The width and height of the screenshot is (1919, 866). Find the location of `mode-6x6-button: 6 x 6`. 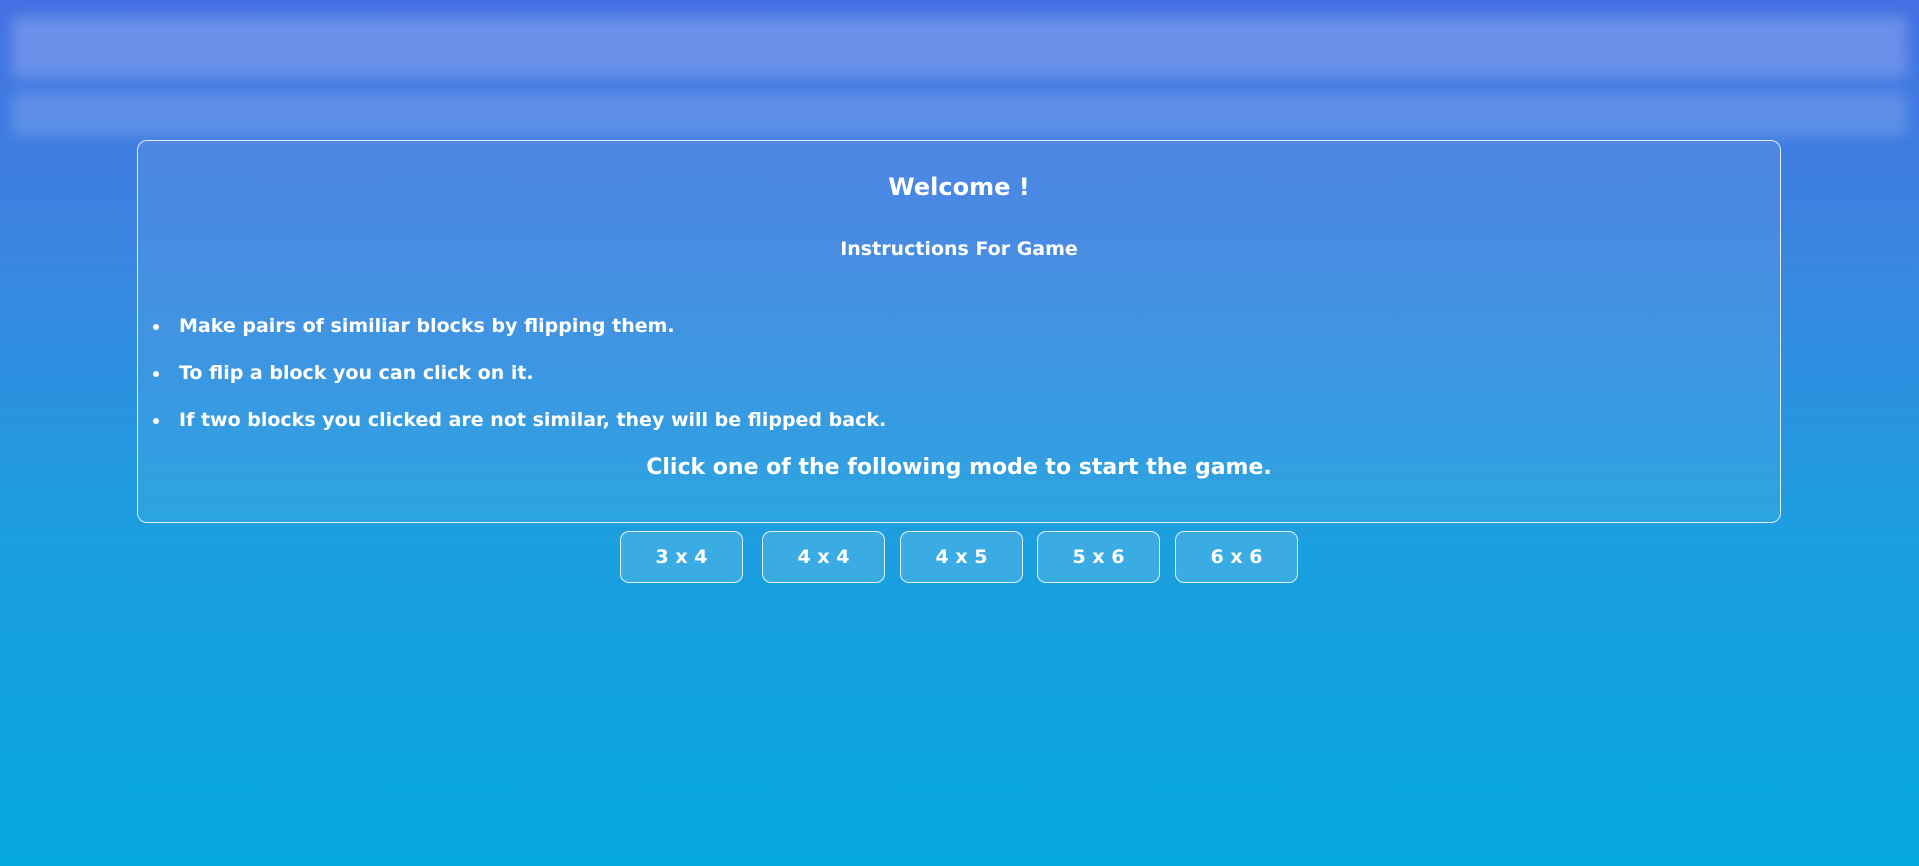

mode-6x6-button: 6 x 6 is located at coordinates (1236, 557).